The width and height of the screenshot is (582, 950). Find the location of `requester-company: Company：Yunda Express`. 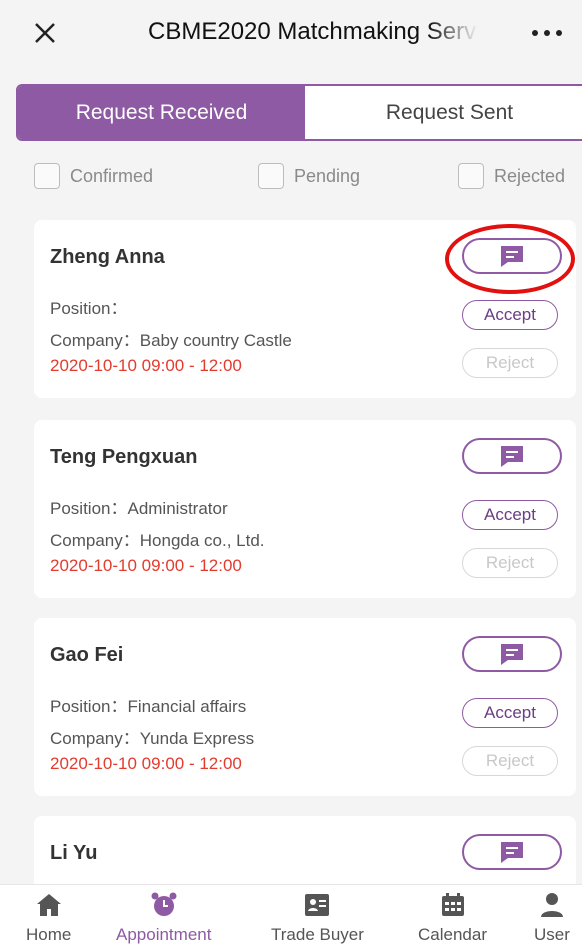

requester-company: Company：Yunda Express is located at coordinates (152, 738).